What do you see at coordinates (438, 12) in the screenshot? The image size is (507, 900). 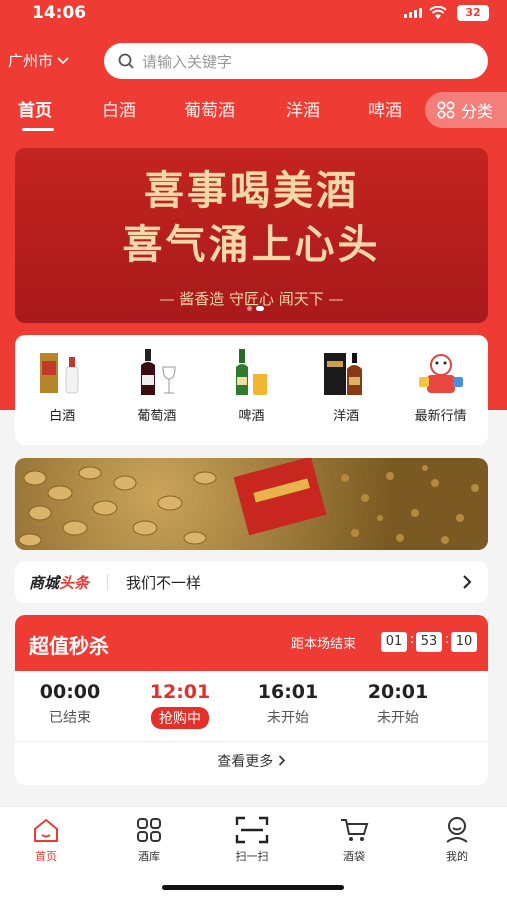 I see `wifi-icon` at bounding box center [438, 12].